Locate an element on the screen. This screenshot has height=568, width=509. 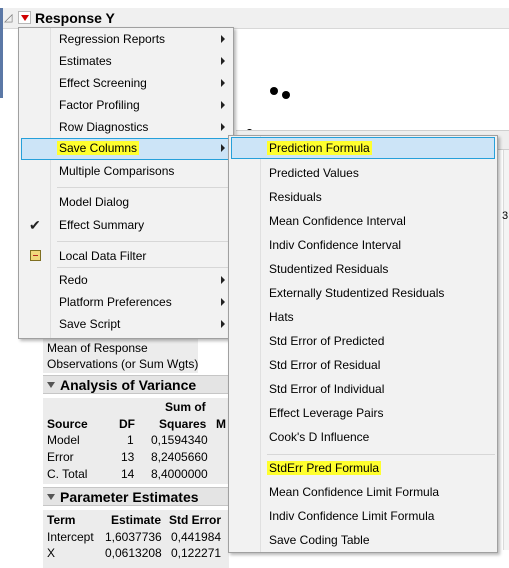
submenu-item-std-error-of-individual: Std Error of Individual is located at coordinates (363, 389).